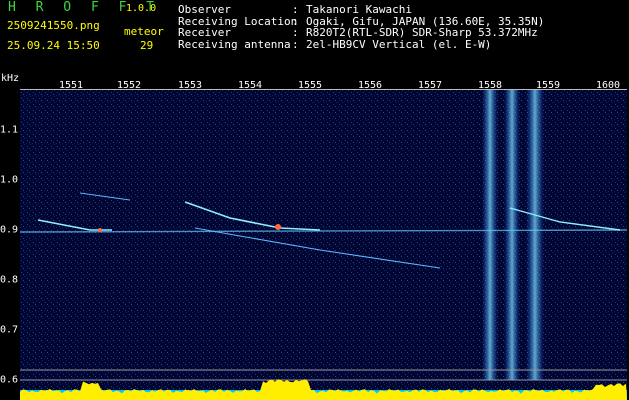 This screenshot has width=629, height=400. I want to click on info-value: R820T2(RTL-SDR) SDR-Sharp 53.372MHz, so click(422, 32).